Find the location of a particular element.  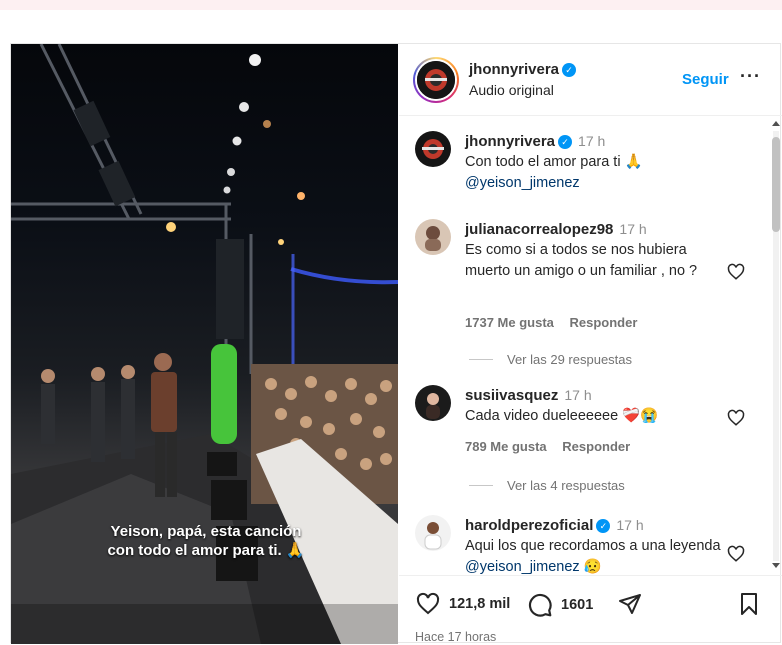

follow-button: Seguir is located at coordinates (705, 79).